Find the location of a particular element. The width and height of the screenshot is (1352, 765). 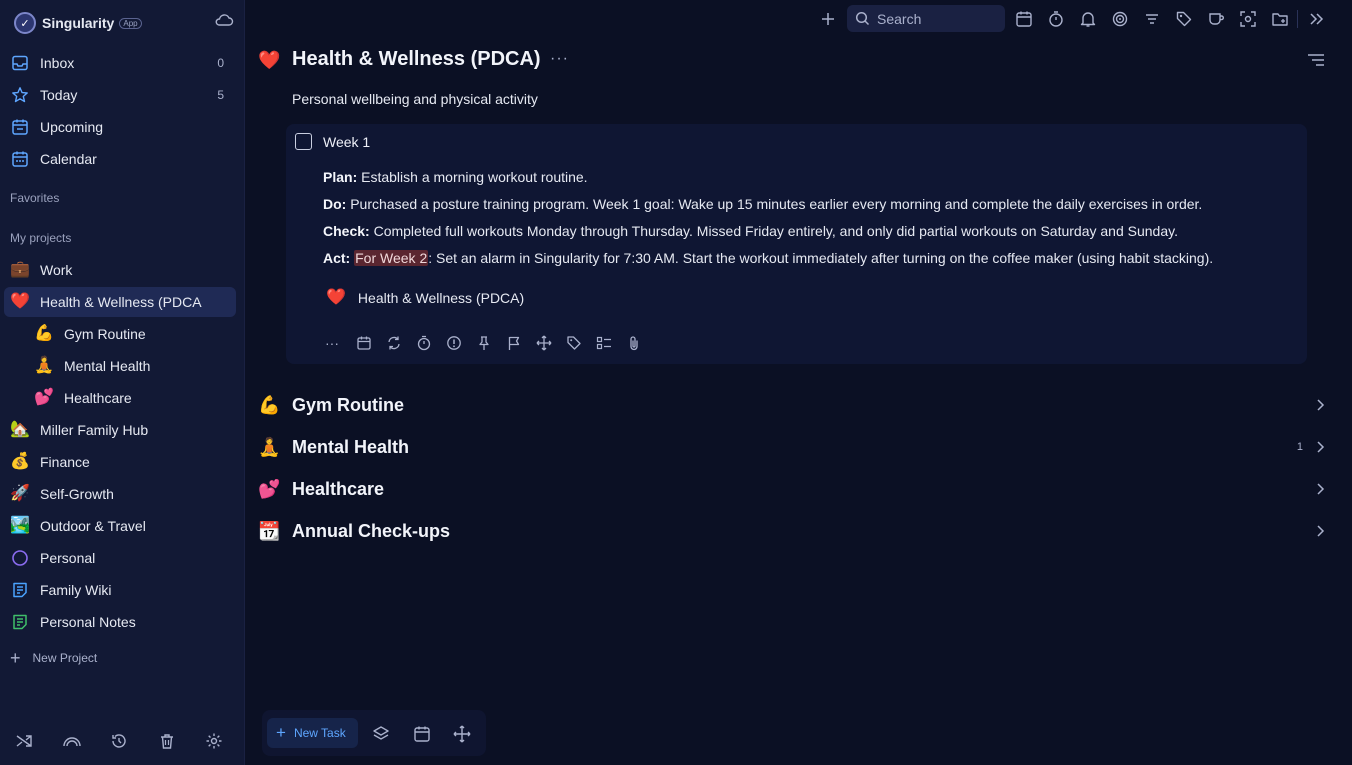

nav-inbox: Inbox 0 is located at coordinates (120, 63).